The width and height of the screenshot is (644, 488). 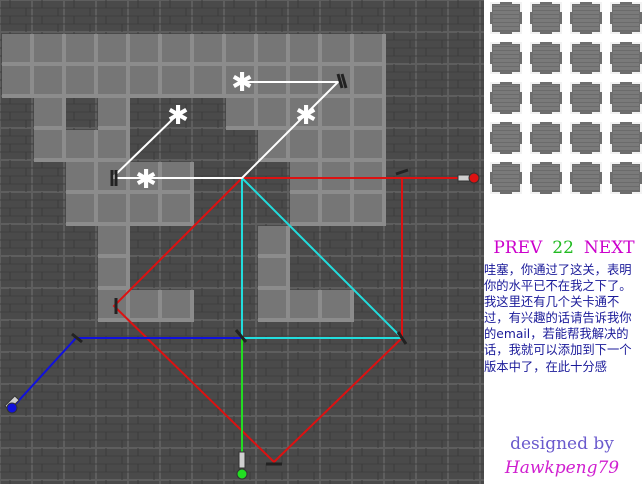 I want to click on level-nav: PREV 22 NEXT, so click(x=564, y=248).